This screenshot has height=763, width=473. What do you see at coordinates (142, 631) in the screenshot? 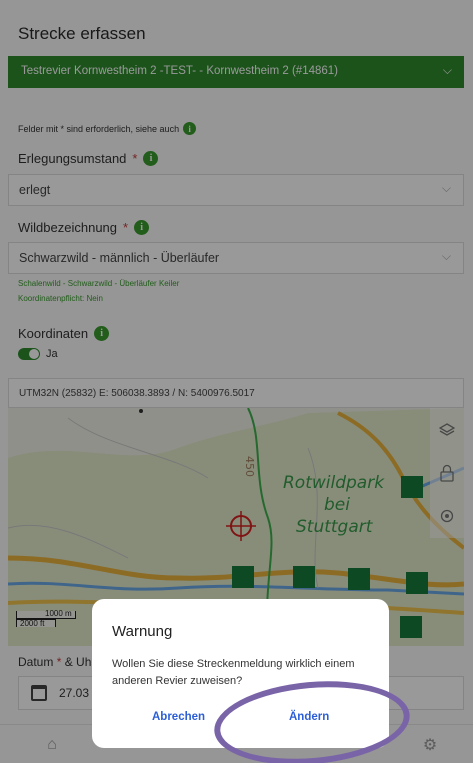
I see `dialog-title: Warnung` at bounding box center [142, 631].